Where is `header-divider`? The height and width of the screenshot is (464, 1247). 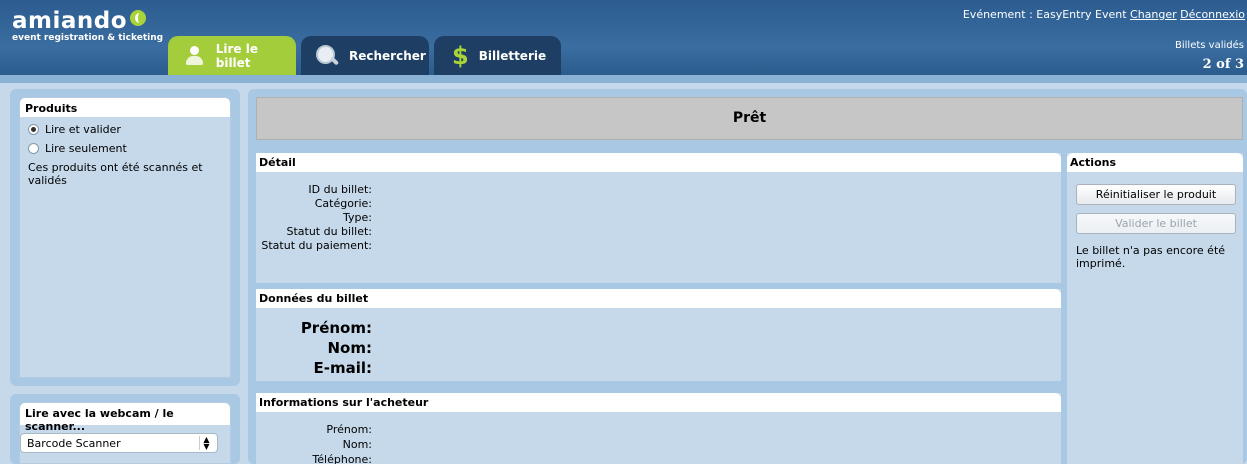
header-divider is located at coordinates (623, 79).